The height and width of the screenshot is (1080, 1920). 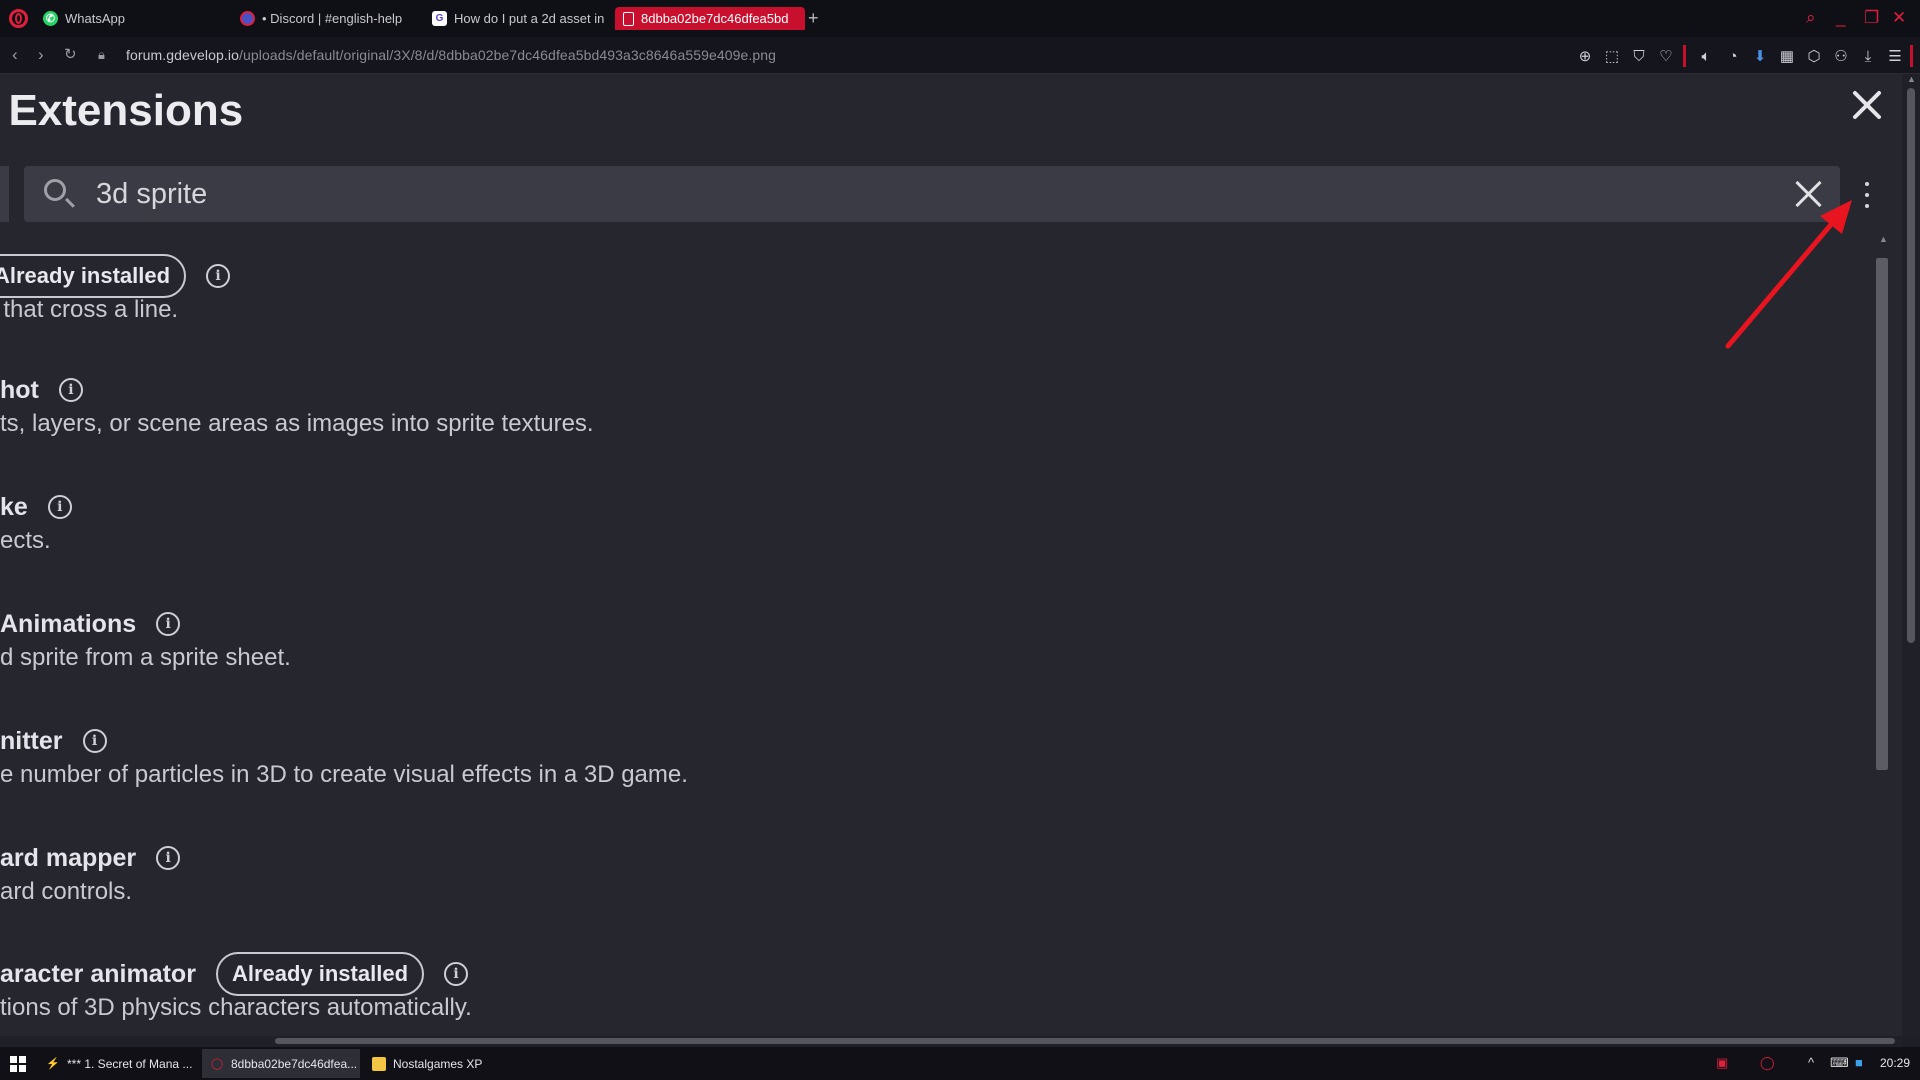 I want to click on tab-label: How do I put a 2d asset in, so click(x=529, y=18).